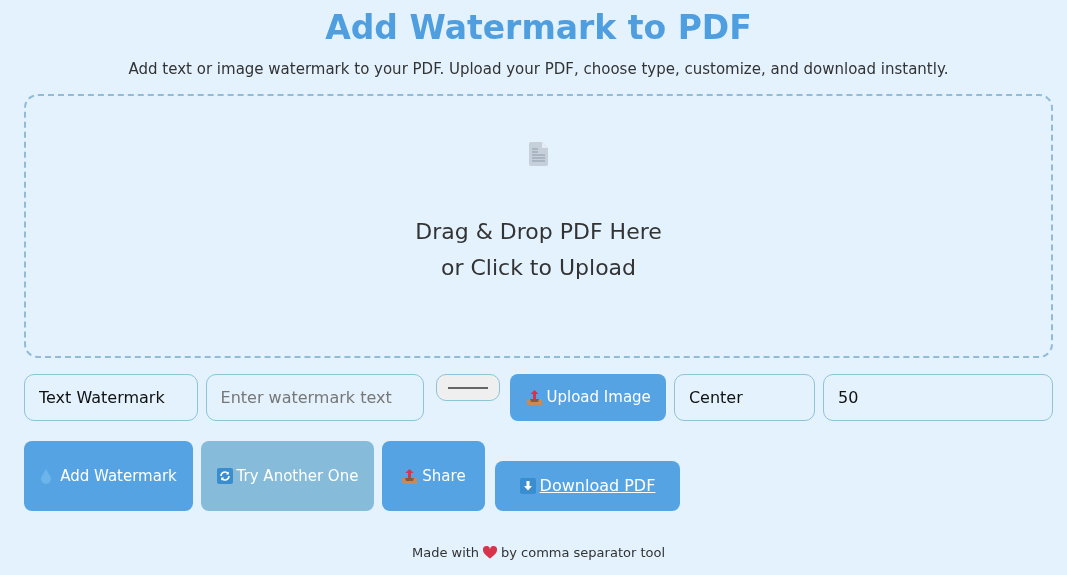 The height and width of the screenshot is (575, 1067). I want to click on page-subtitle: Add text or image watermark to your PDF. Upload your PDF, choose type, customize, and download instantly., so click(538, 69).